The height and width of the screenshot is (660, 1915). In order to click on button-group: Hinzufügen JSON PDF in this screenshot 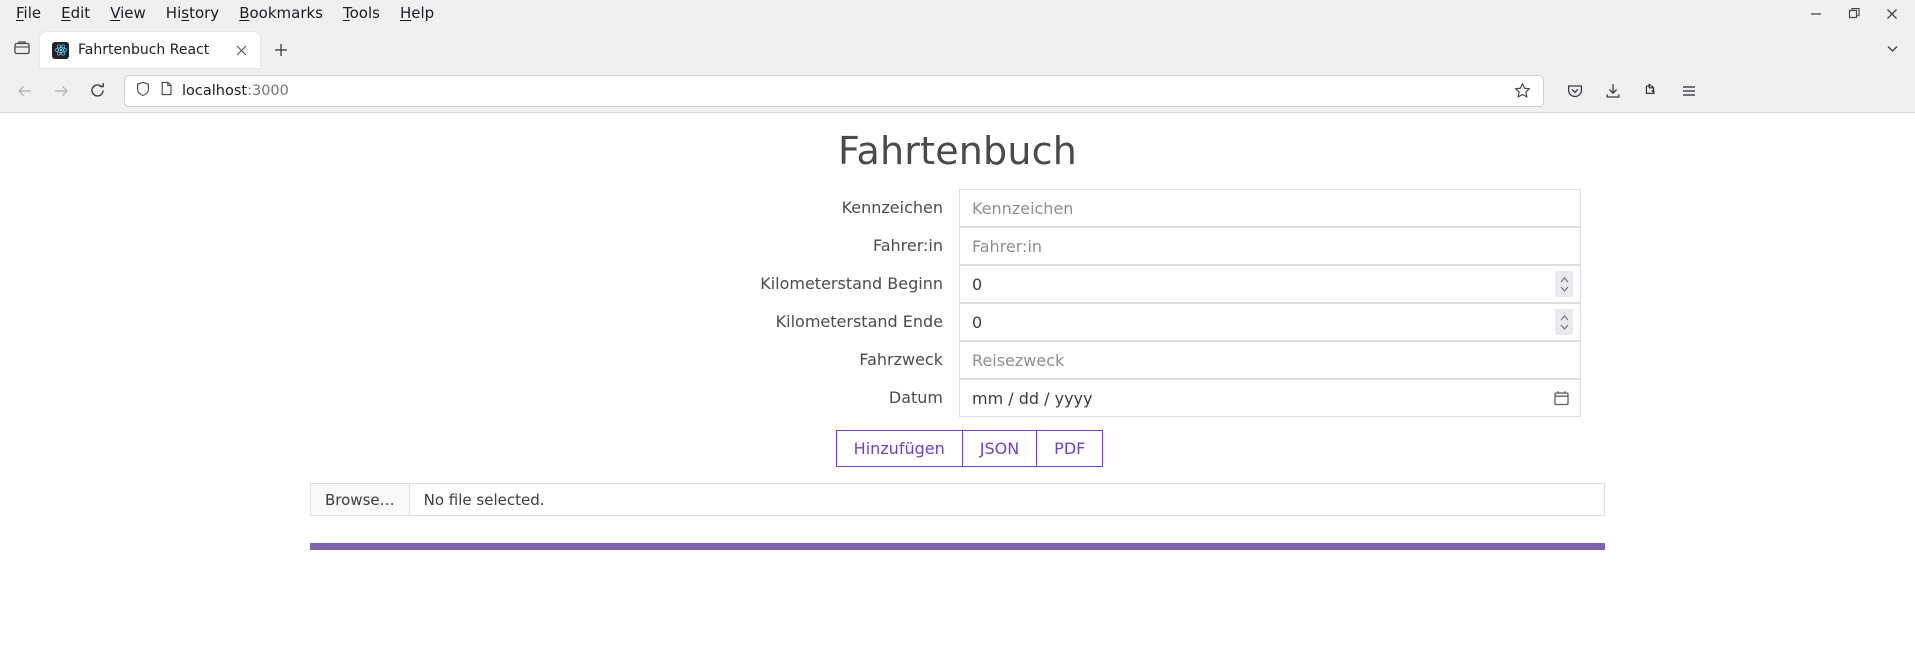, I will do `click(969, 448)`.